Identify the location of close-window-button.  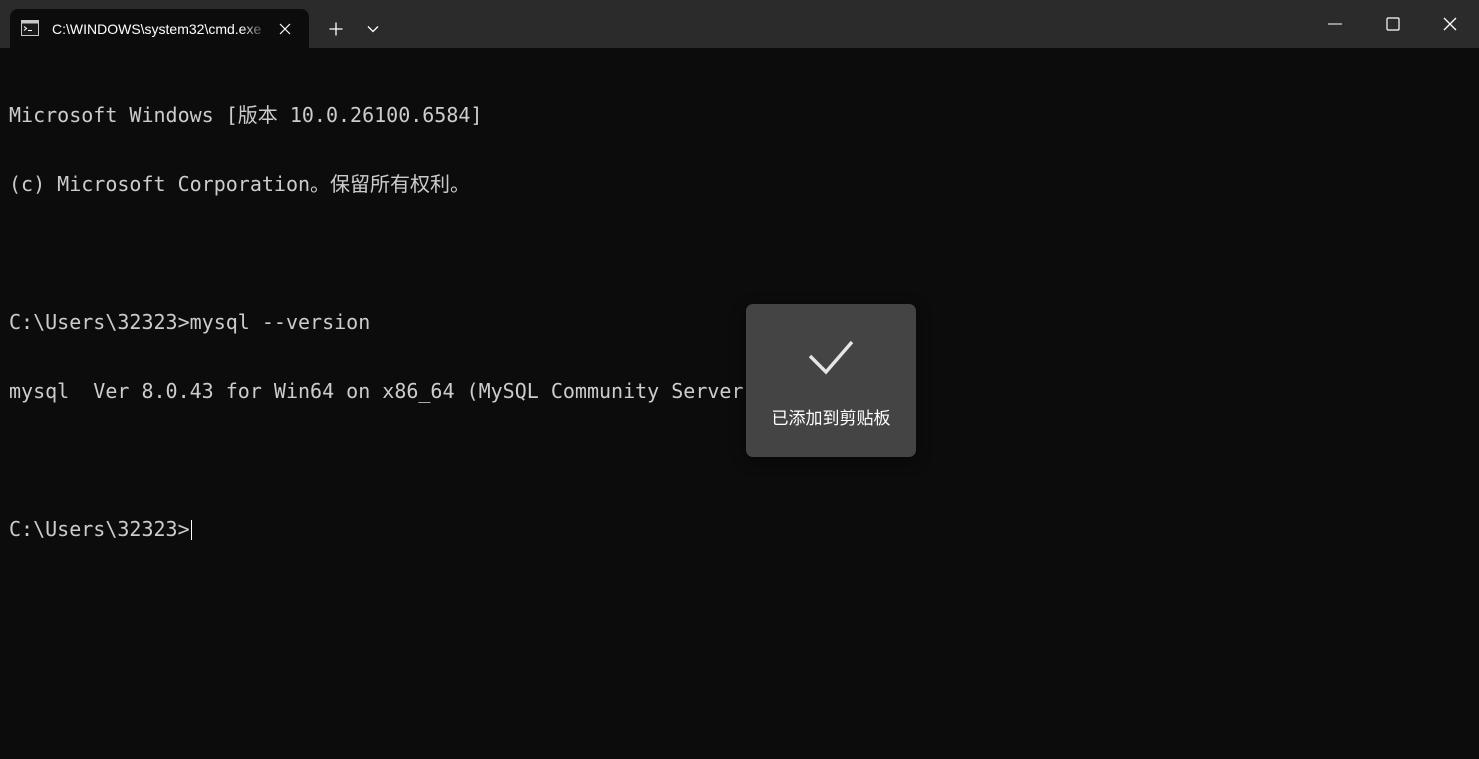
(1450, 24).